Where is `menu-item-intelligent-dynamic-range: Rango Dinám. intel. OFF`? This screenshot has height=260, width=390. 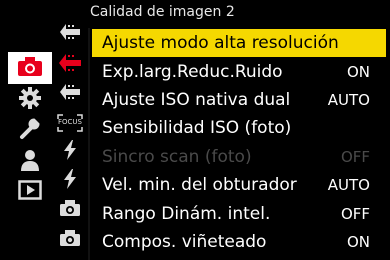 menu-item-intelligent-dynamic-range: Rango Dinám. intel. OFF is located at coordinates (239, 213).